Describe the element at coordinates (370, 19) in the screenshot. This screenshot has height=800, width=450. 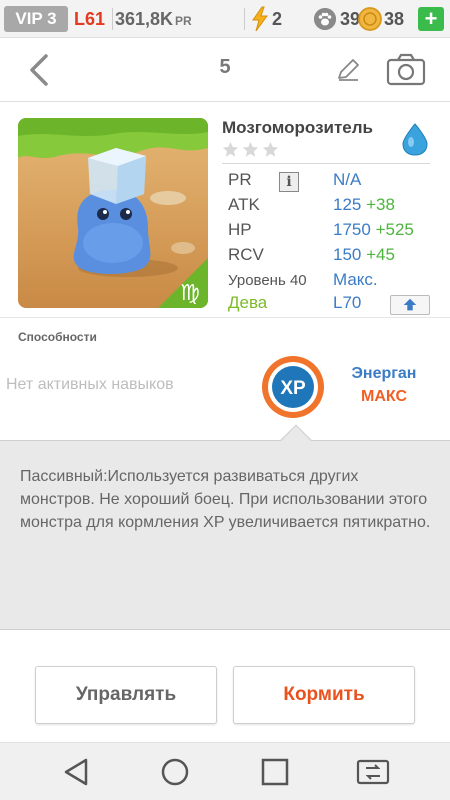
I see `coin-icon` at that location.